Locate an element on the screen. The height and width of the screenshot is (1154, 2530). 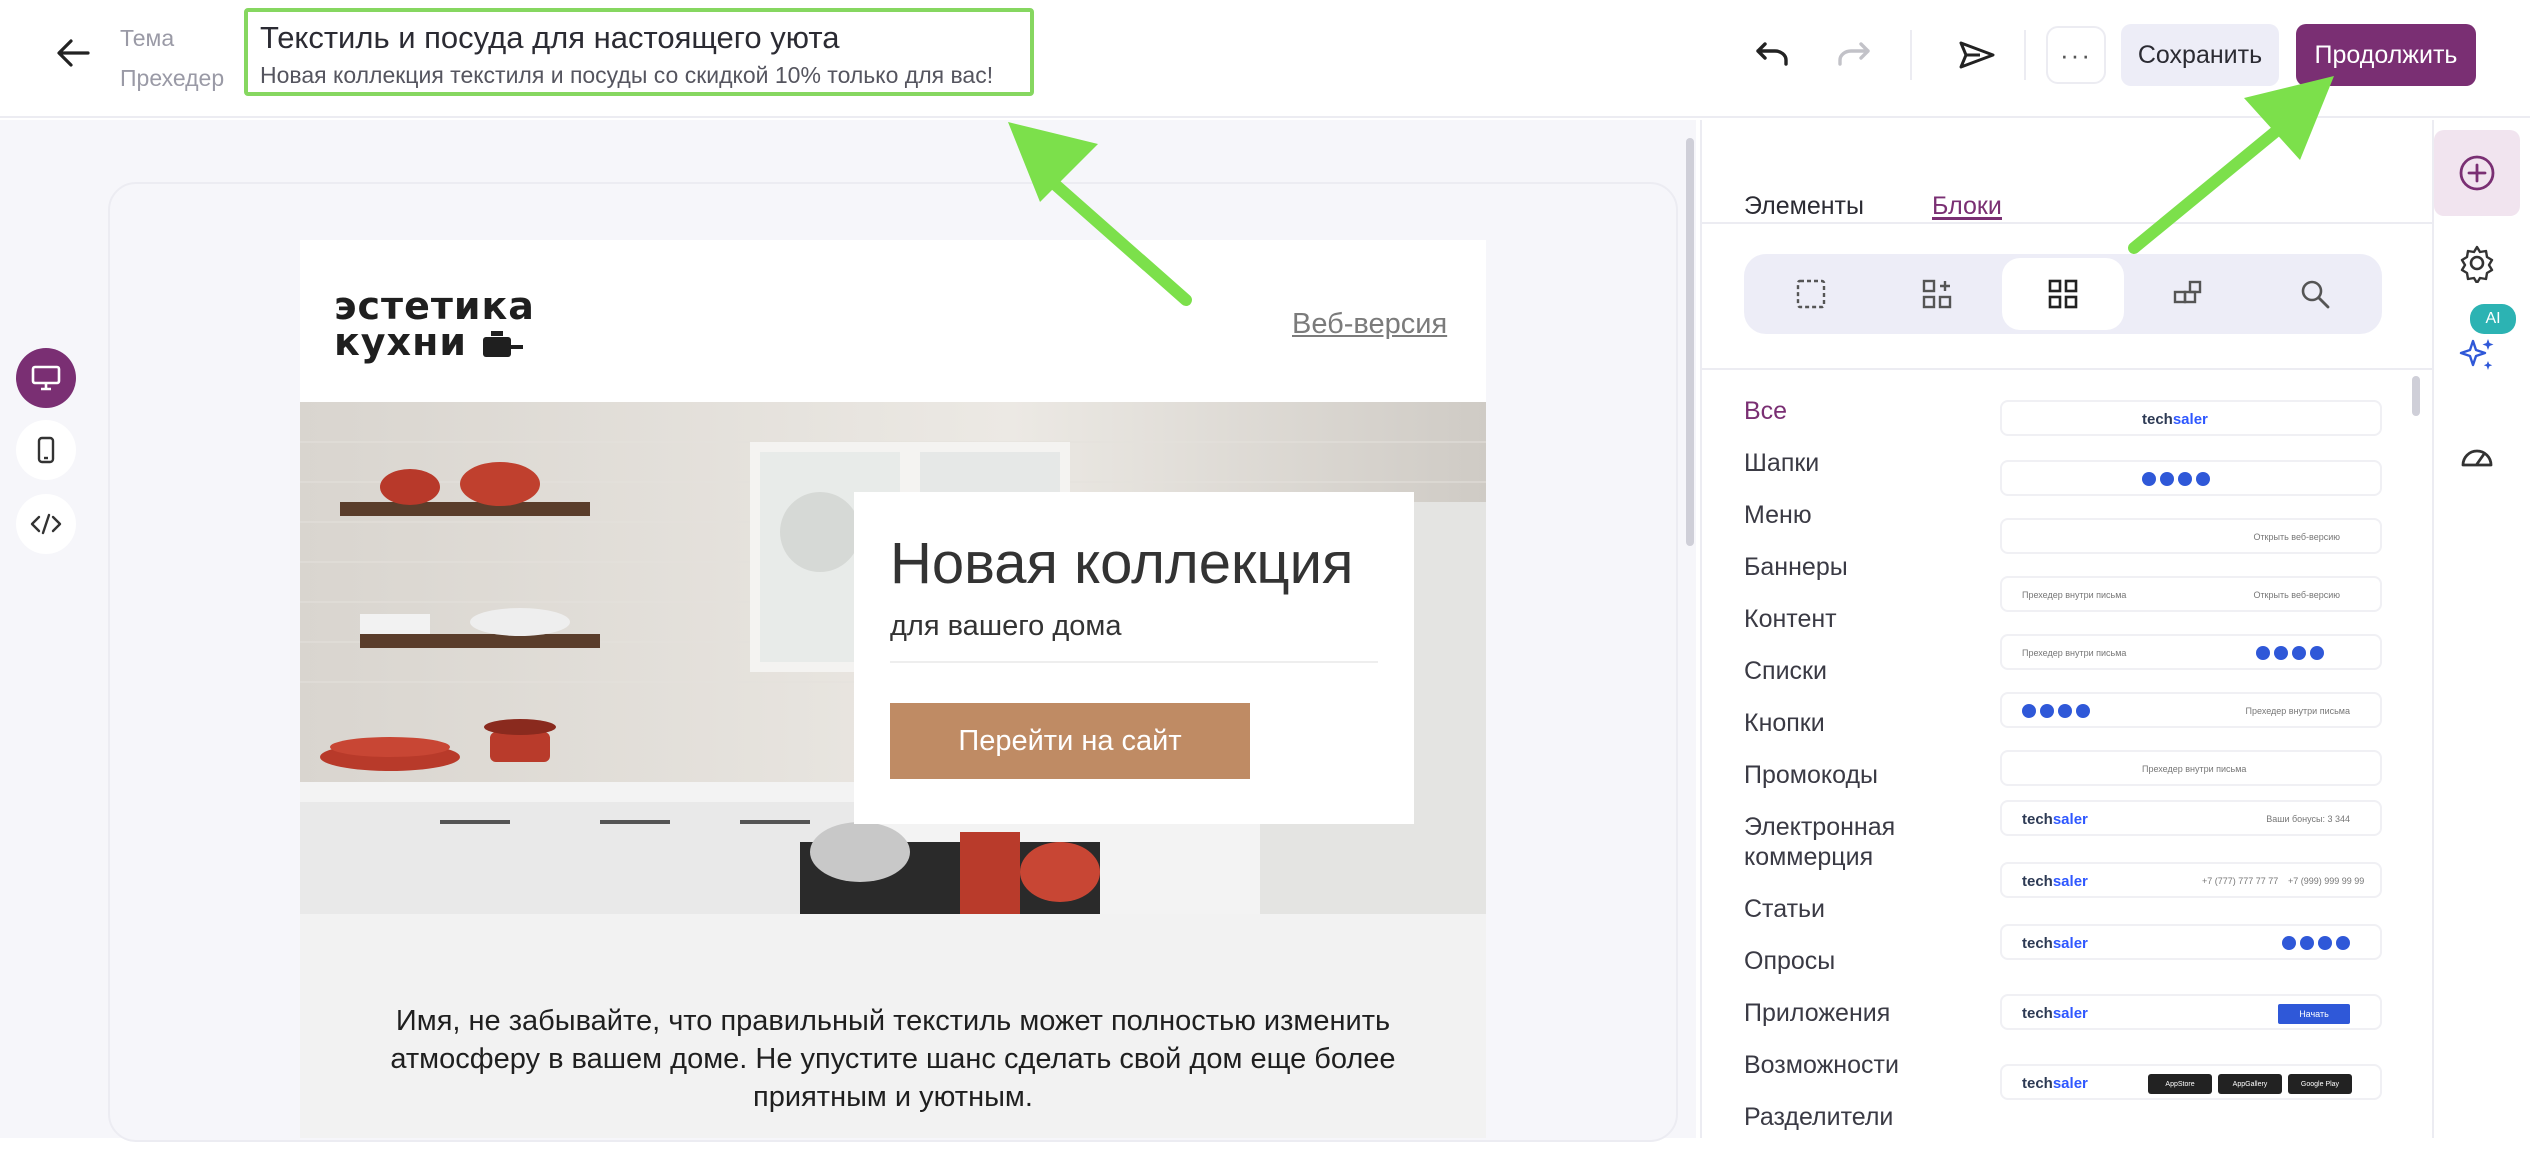
category-promocodes: Промокоды is located at coordinates (1854, 775).